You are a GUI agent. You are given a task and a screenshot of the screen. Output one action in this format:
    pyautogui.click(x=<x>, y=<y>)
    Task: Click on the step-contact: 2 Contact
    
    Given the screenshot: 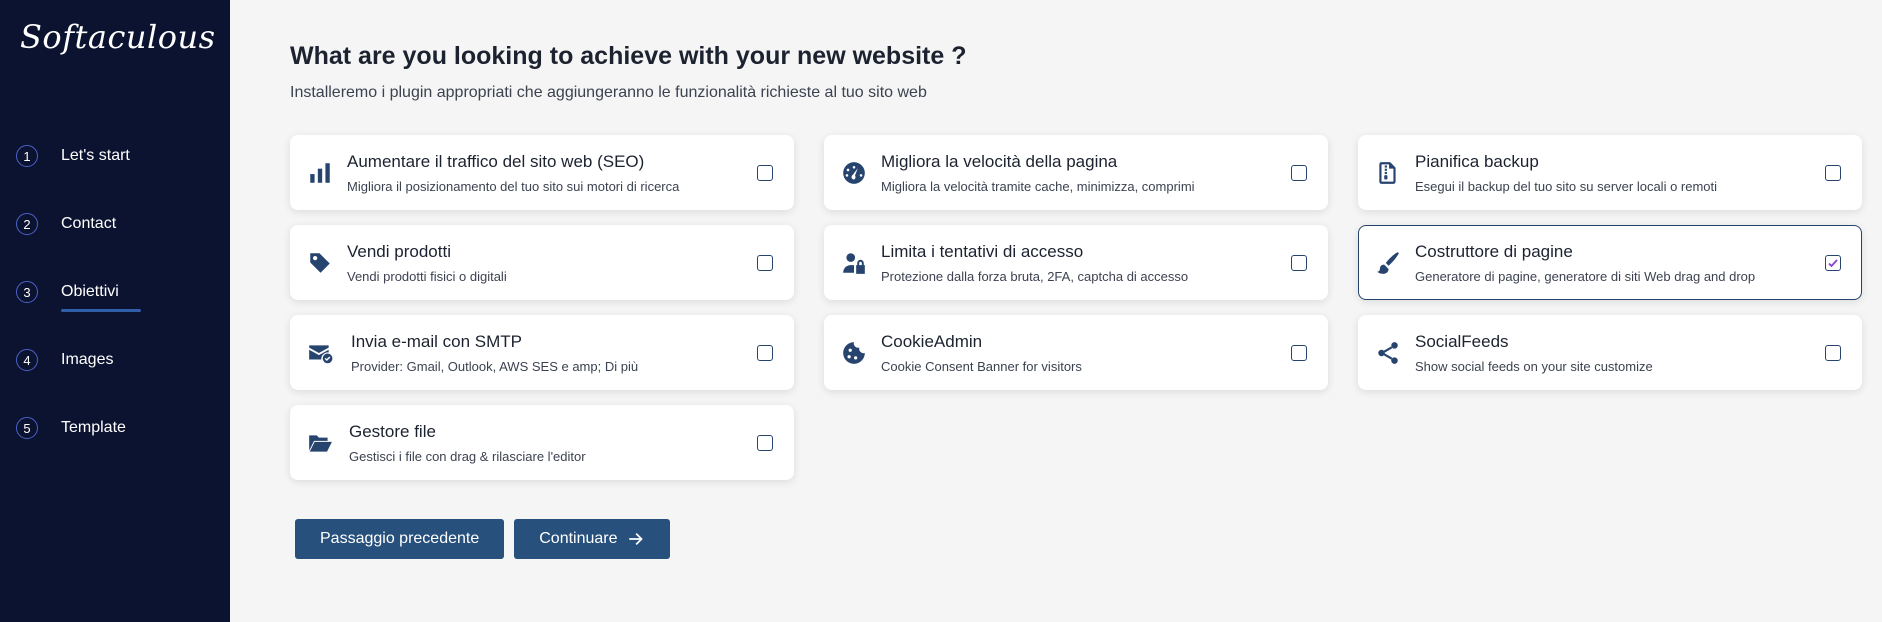 What is the action you would take?
    pyautogui.click(x=116, y=224)
    